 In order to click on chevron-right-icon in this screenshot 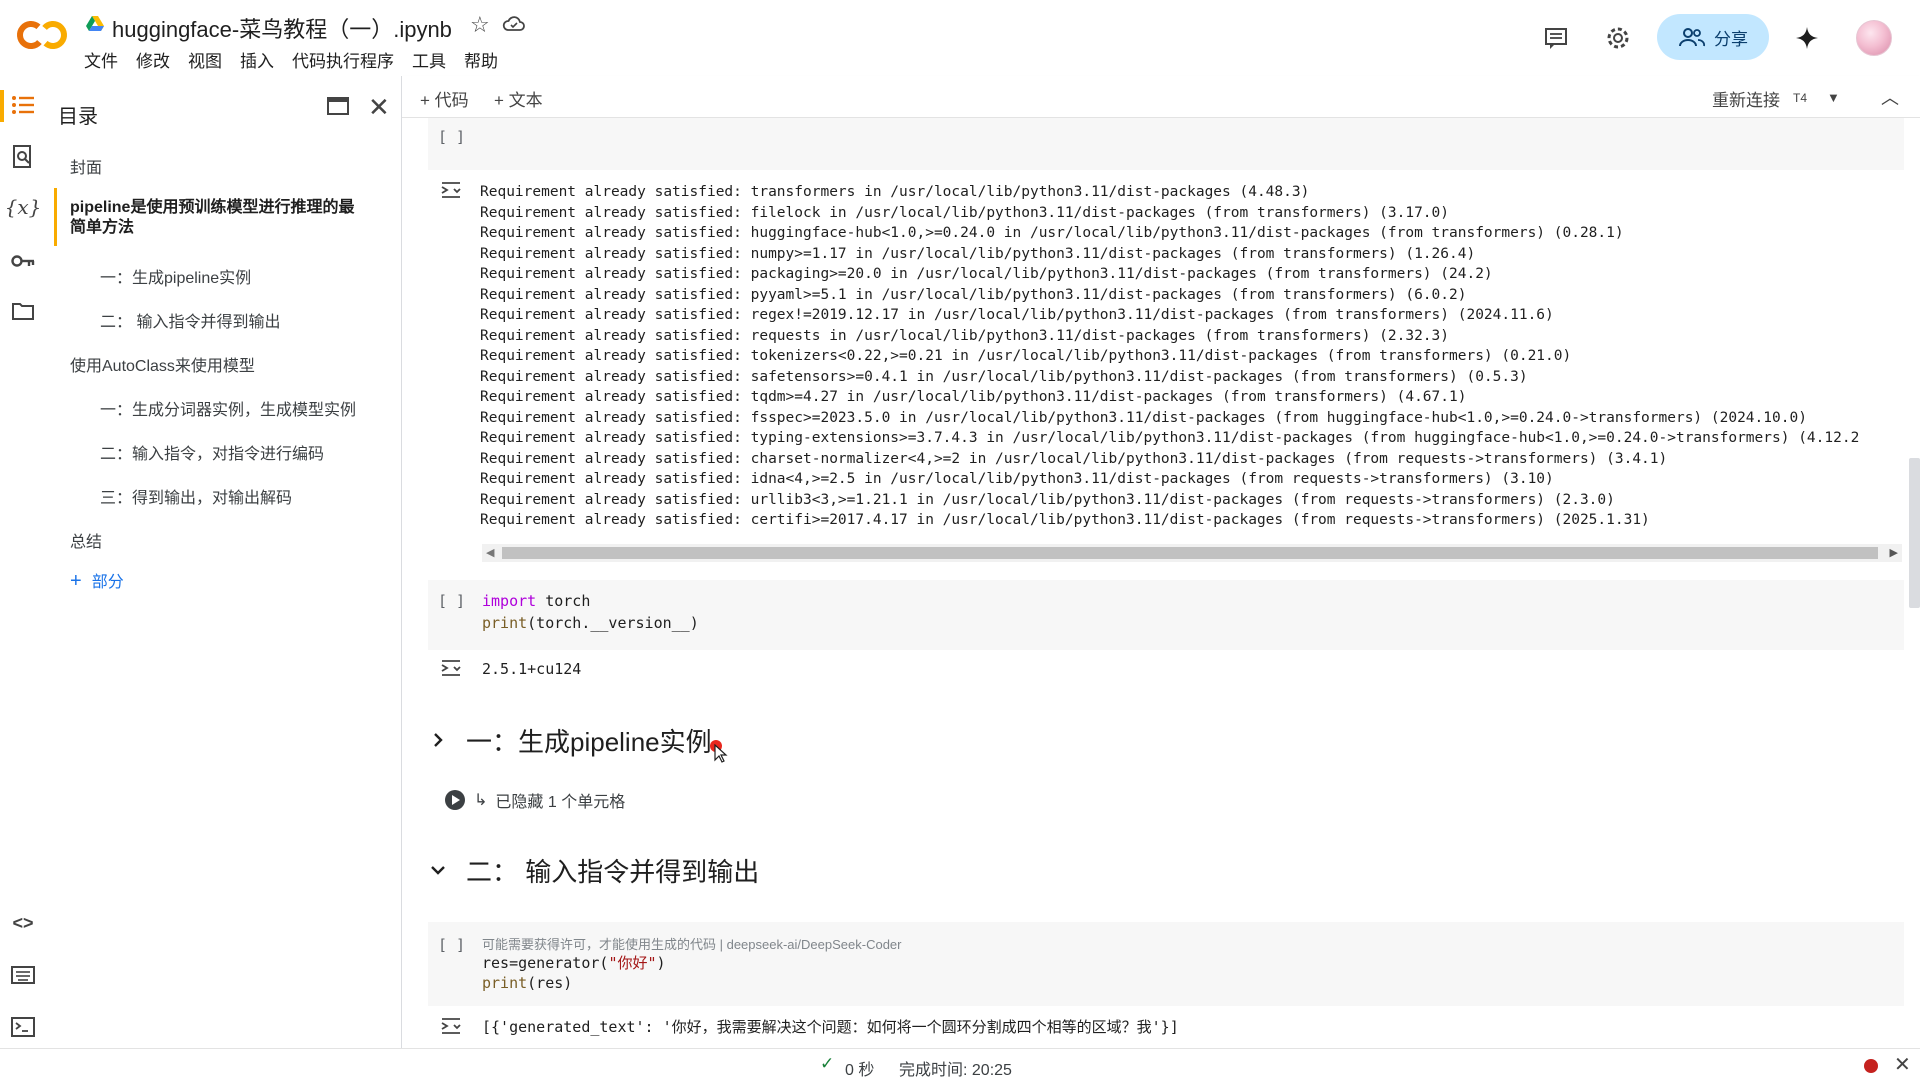, I will do `click(438, 740)`.